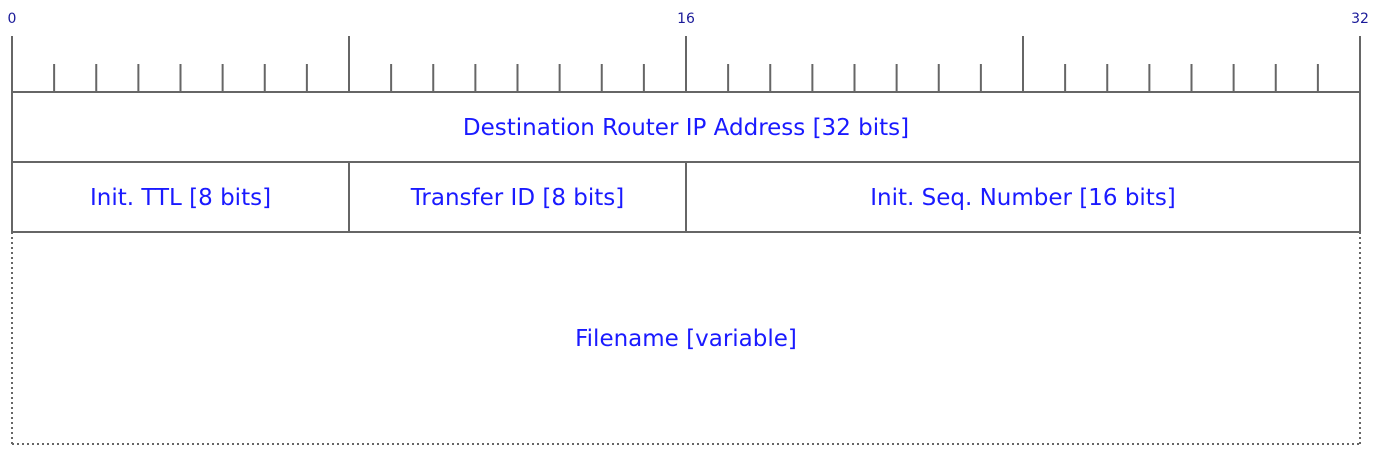  Describe the element at coordinates (686, 19) in the screenshot. I see `bit-label-16: 16` at that location.